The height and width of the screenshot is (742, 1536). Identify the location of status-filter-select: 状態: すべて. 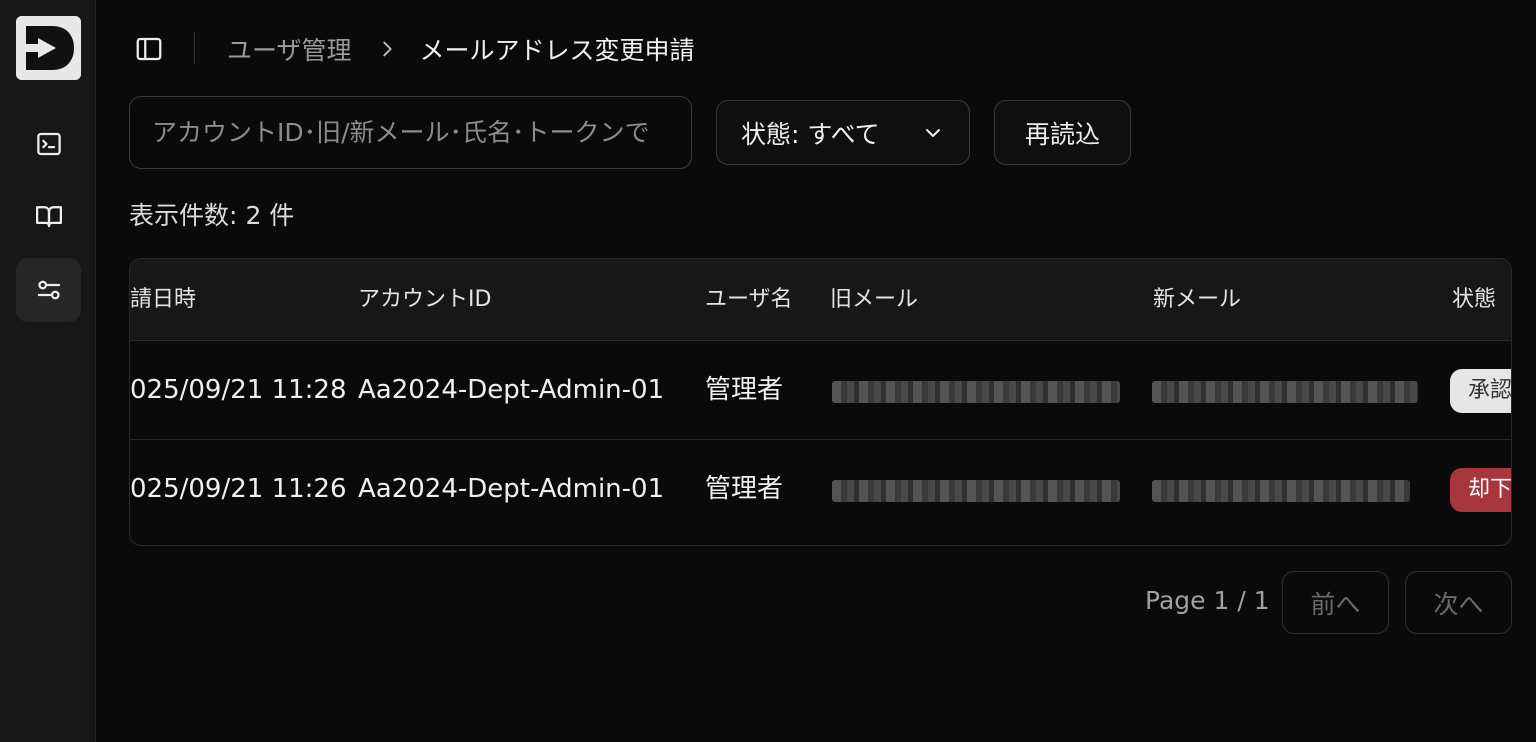
(843, 132).